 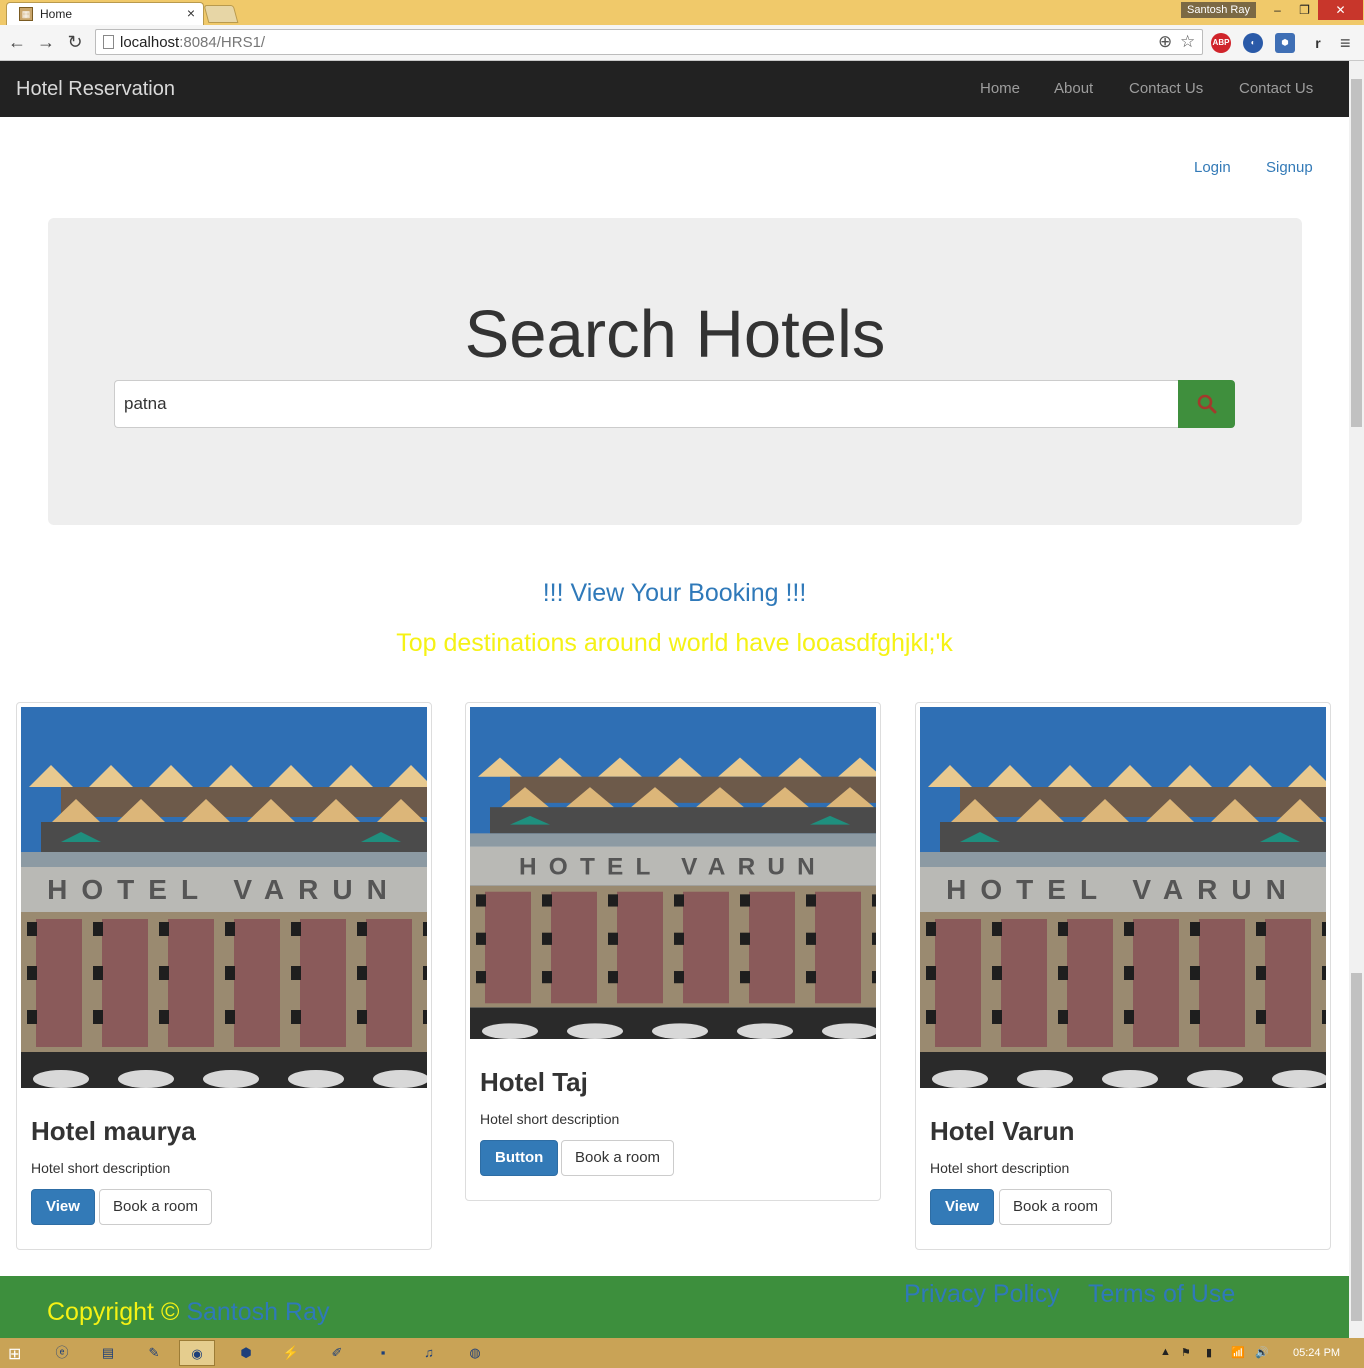 I want to click on brand-link: Hotel Reservation, so click(x=95, y=89).